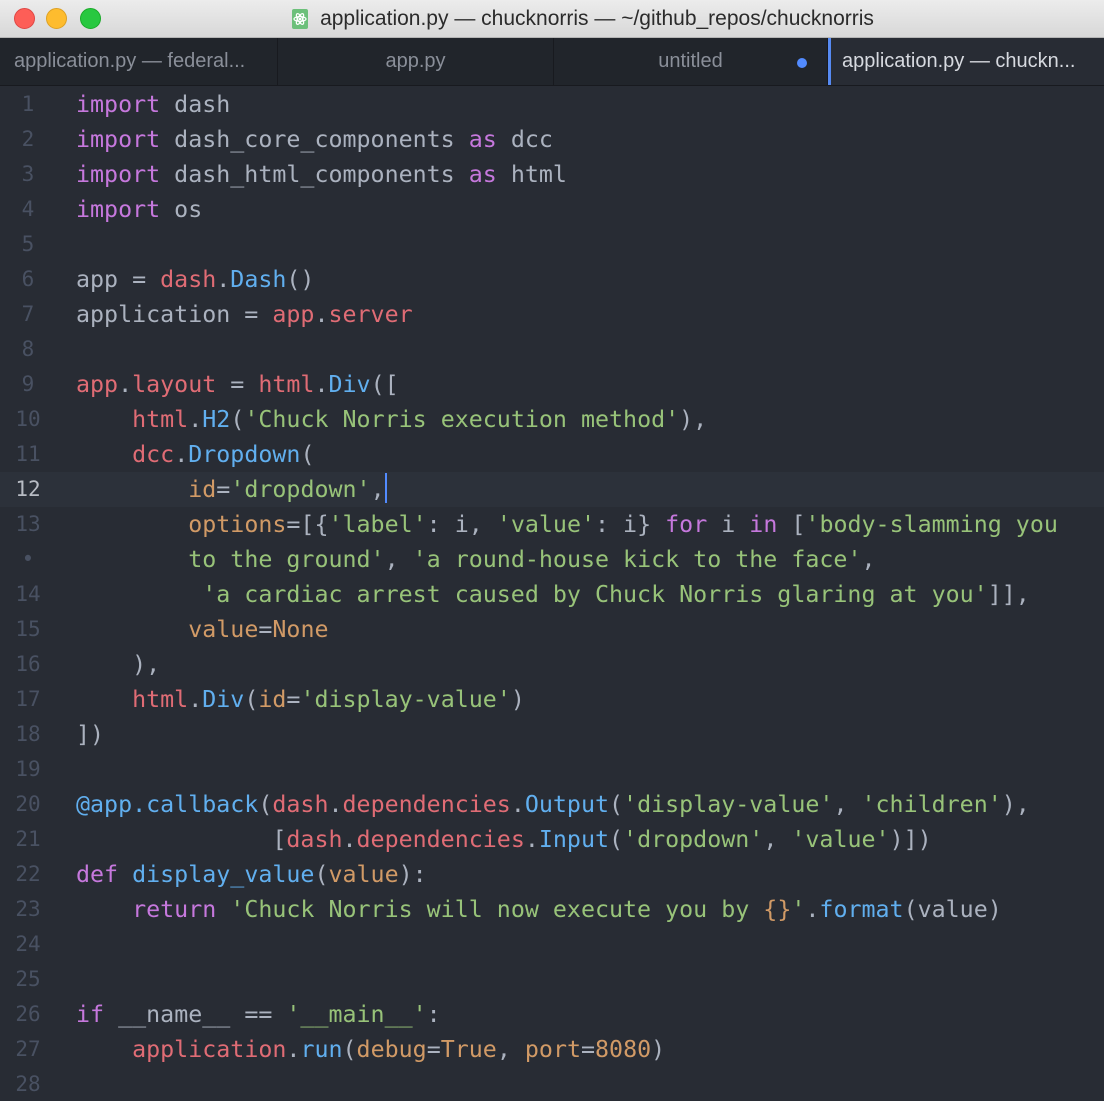 This screenshot has height=1101, width=1104. Describe the element at coordinates (377, 524) in the screenshot. I see `code-token: 'label'` at that location.